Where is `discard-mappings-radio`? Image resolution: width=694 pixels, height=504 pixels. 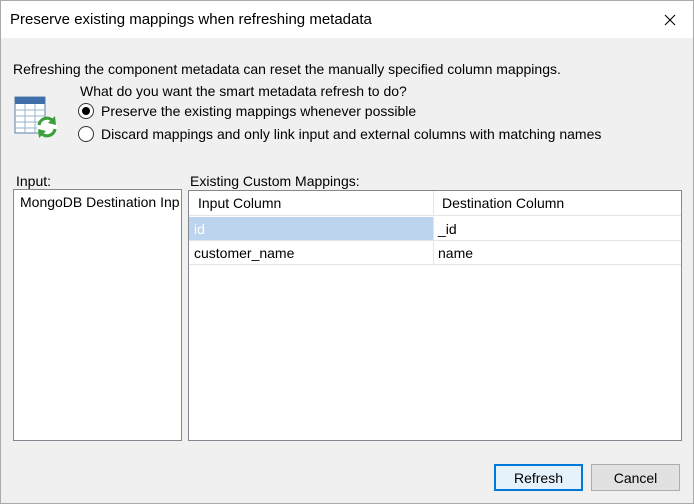
discard-mappings-radio is located at coordinates (86, 134).